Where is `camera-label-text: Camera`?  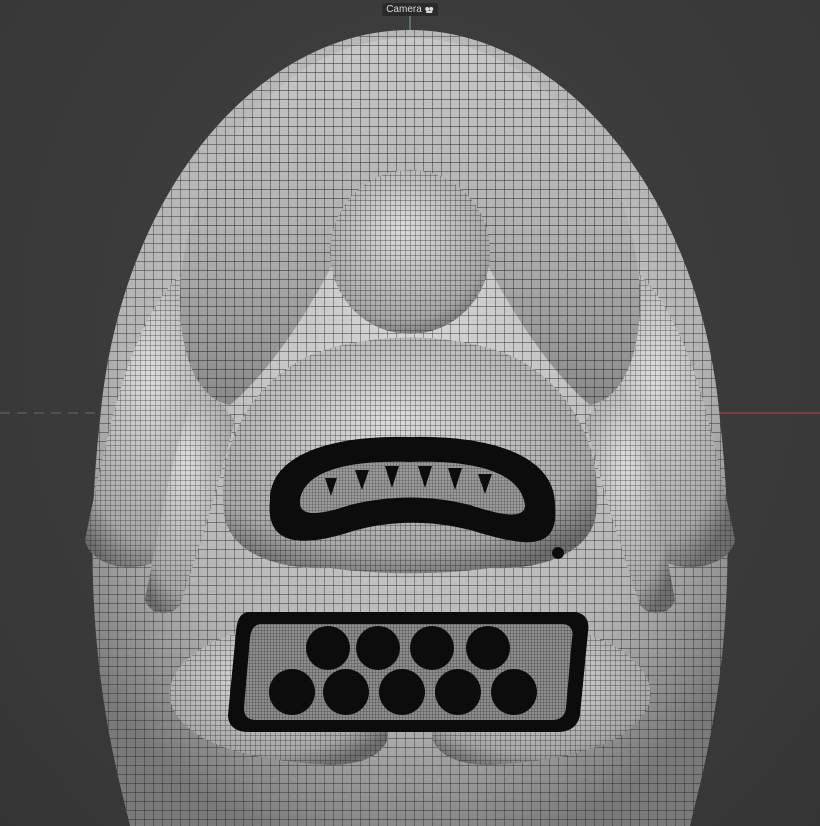 camera-label-text: Camera is located at coordinates (404, 9).